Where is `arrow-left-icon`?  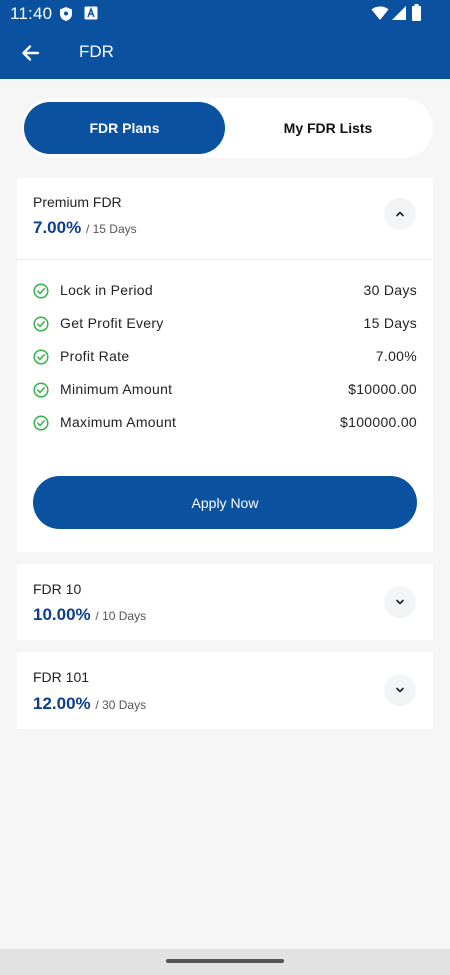 arrow-left-icon is located at coordinates (31, 53).